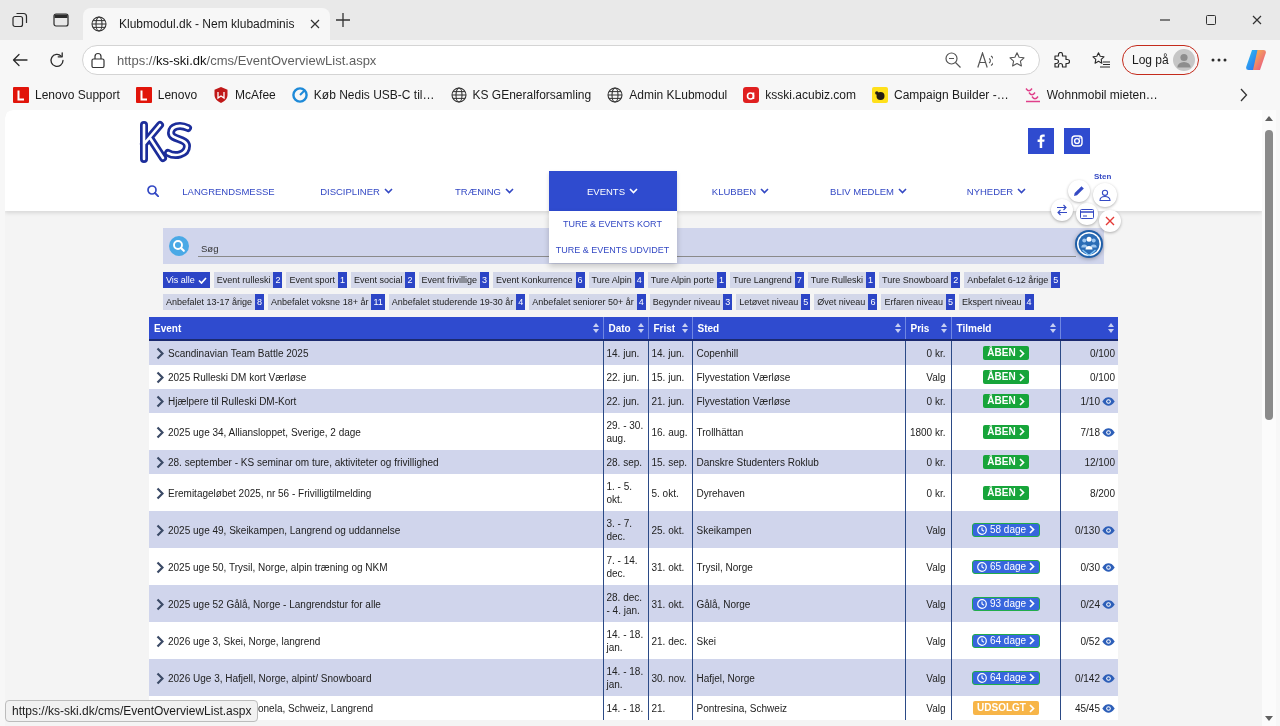 This screenshot has width=1280, height=726. What do you see at coordinates (868, 191) in the screenshot?
I see `nav-link: BLIV MEDLEM` at bounding box center [868, 191].